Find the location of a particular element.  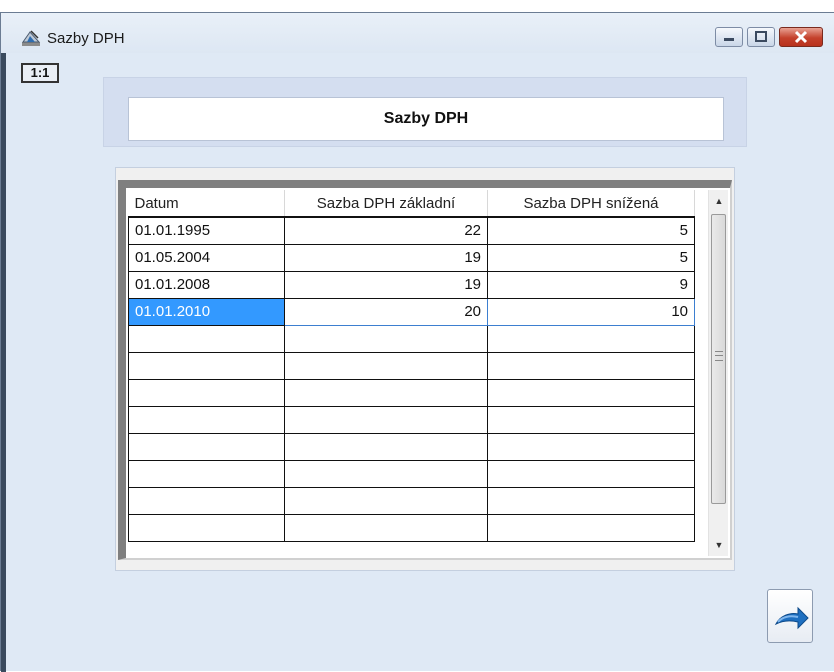

return-button is located at coordinates (790, 616).